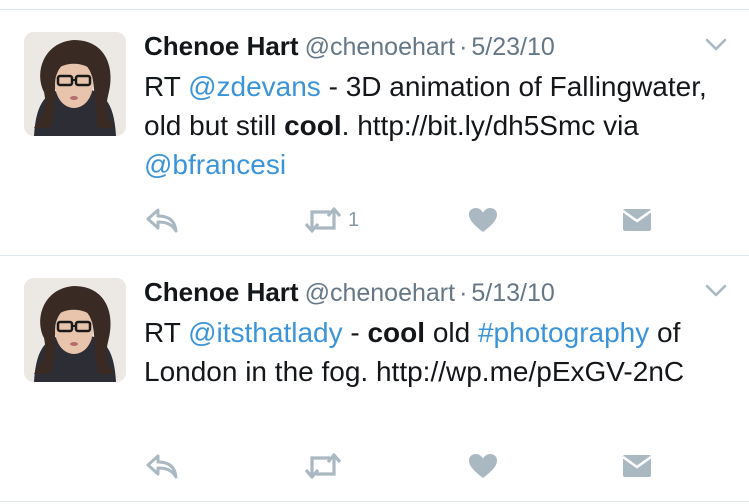 The width and height of the screenshot is (749, 504). Describe the element at coordinates (563, 332) in the screenshot. I see `hashtag-link: #photography` at that location.